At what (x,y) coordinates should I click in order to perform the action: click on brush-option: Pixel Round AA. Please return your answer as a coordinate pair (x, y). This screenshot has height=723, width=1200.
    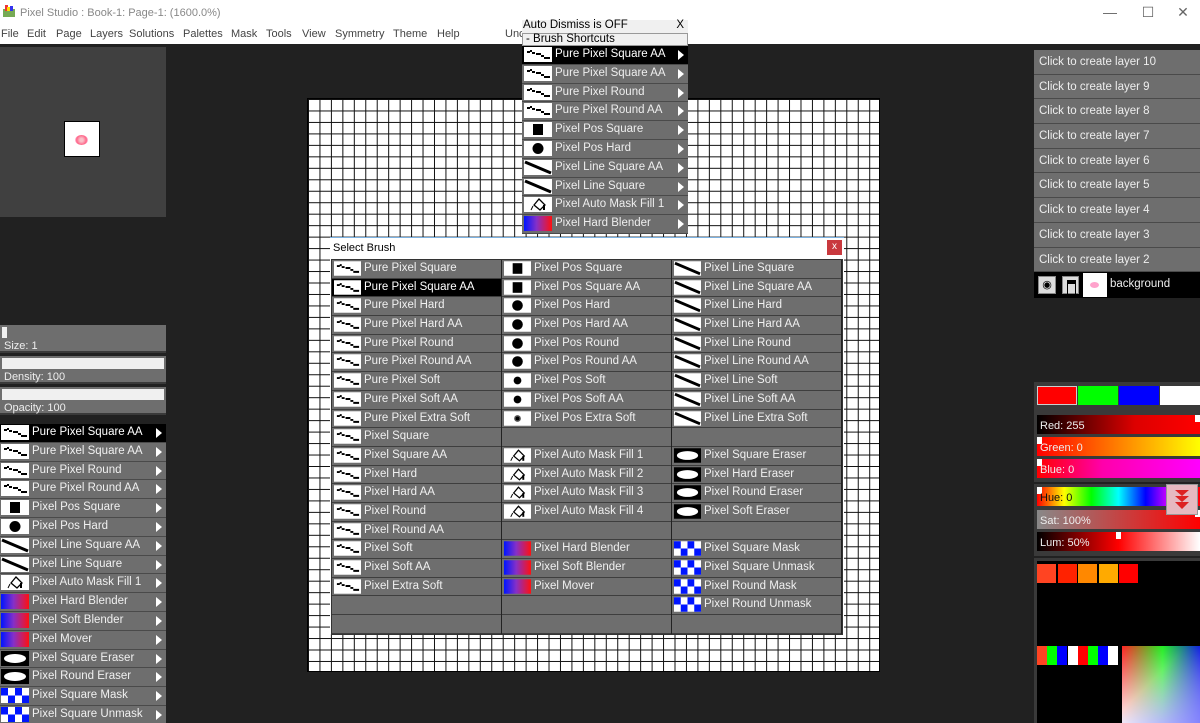
    Looking at the image, I should click on (416, 531).